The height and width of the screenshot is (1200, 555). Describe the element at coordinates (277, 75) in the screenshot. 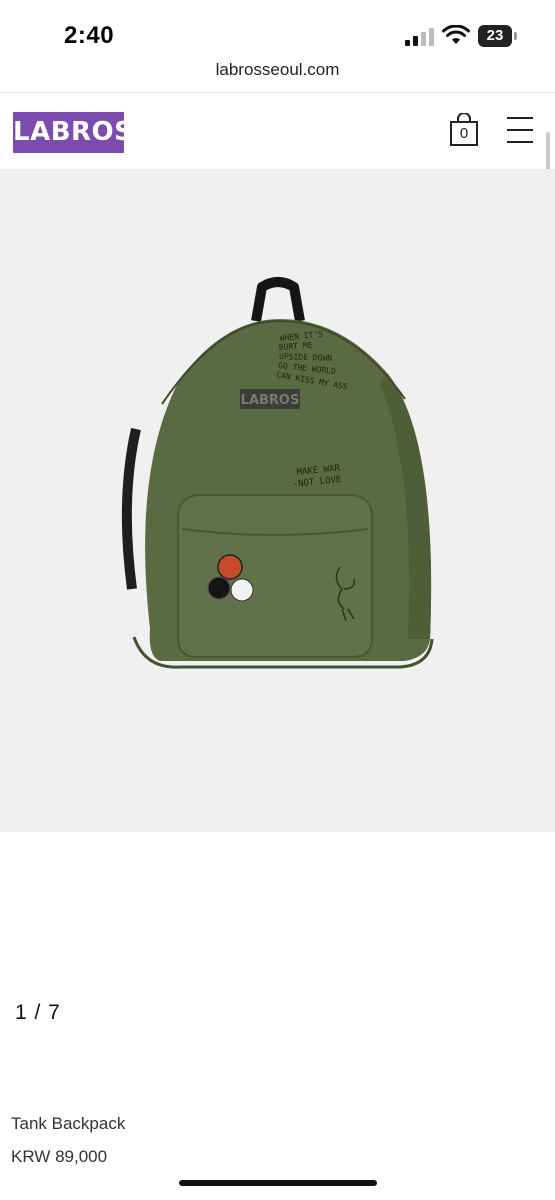

I see `url-bar: labrosseoul.com` at that location.